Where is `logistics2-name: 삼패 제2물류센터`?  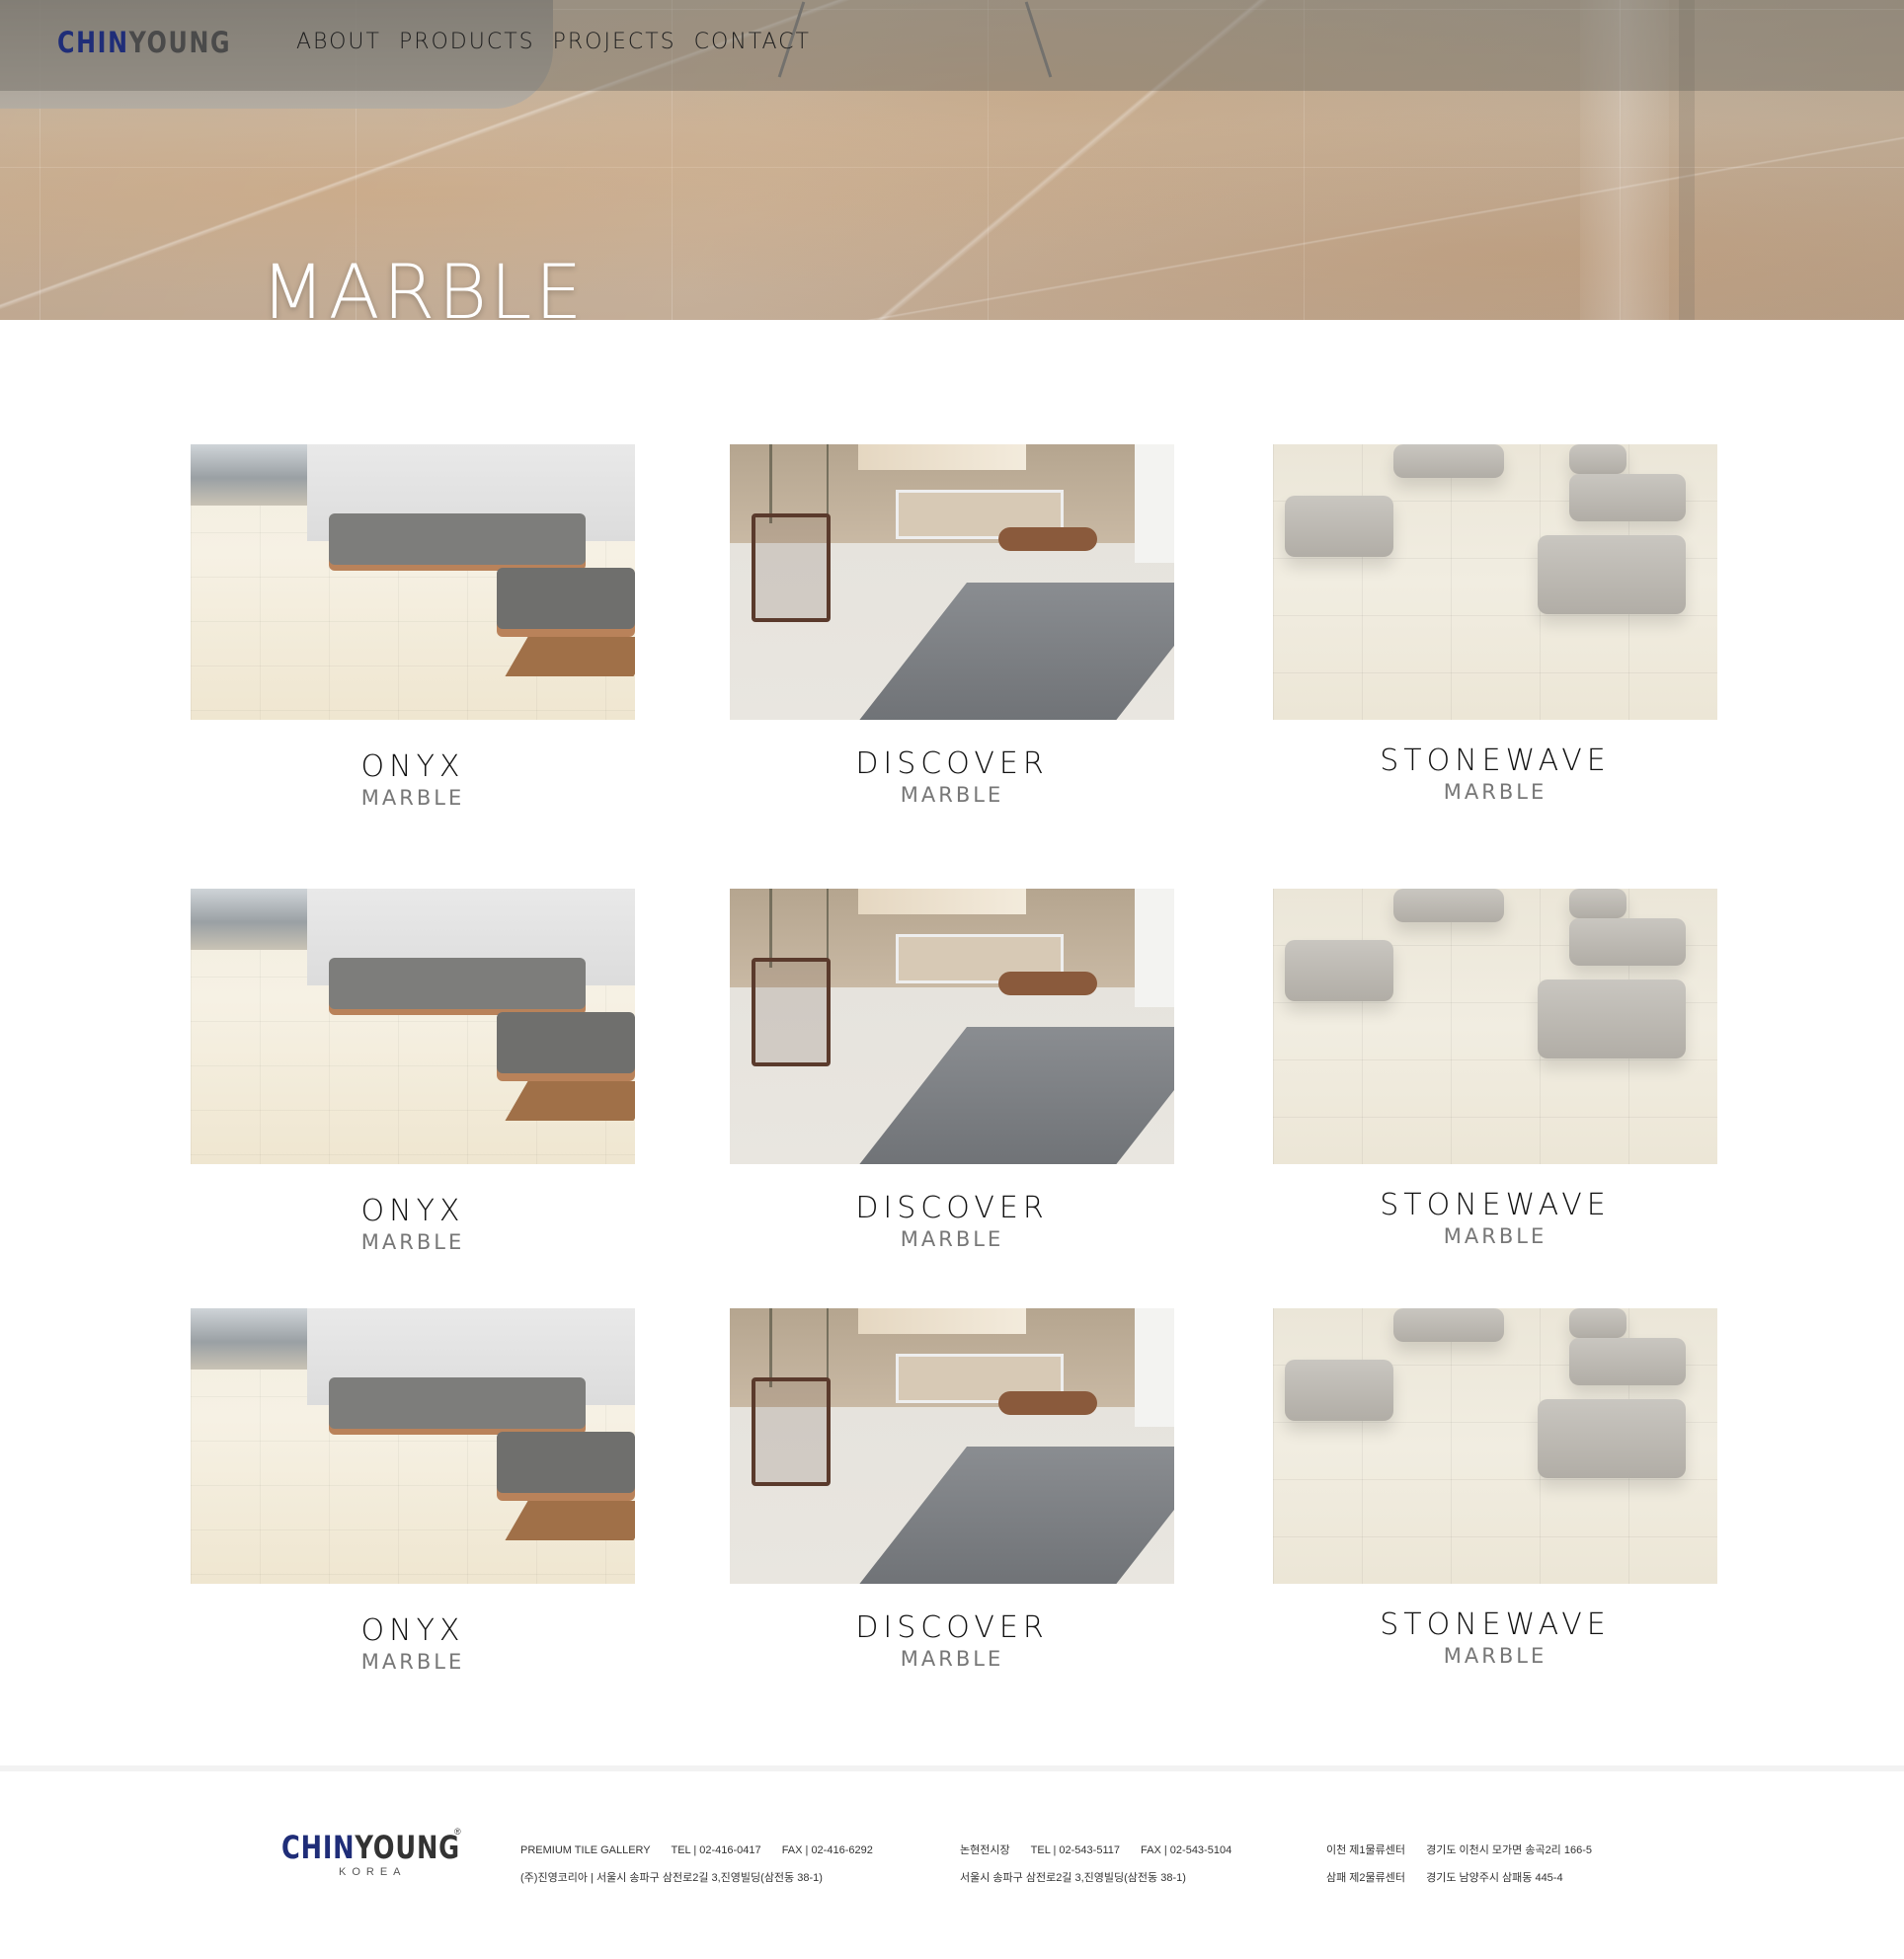
logistics2-name: 삼패 제2물류센터 is located at coordinates (1366, 1878).